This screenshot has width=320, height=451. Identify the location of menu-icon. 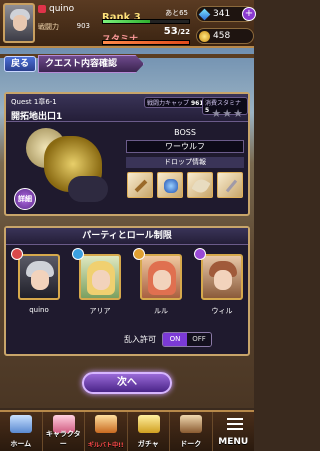
(234, 424).